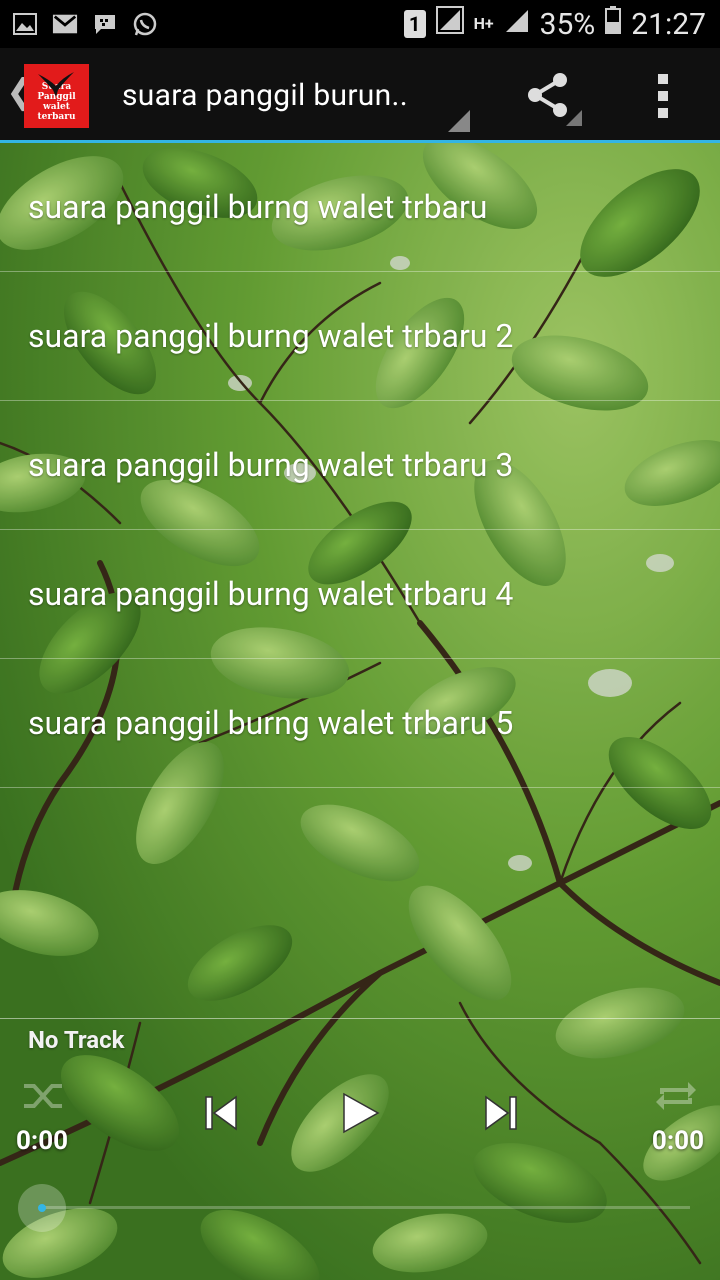 Image resolution: width=720 pixels, height=1280 pixels. I want to click on track-list-item: suara panggil burng walet trbaru 4, so click(360, 594).